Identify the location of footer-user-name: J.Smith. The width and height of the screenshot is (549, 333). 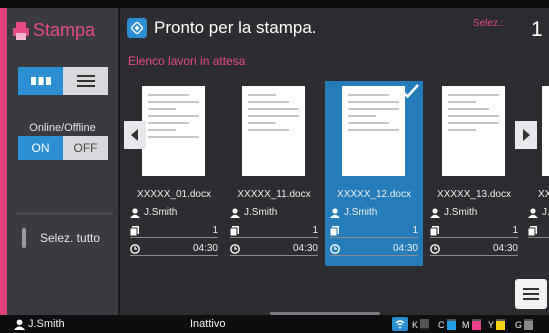
(46, 324).